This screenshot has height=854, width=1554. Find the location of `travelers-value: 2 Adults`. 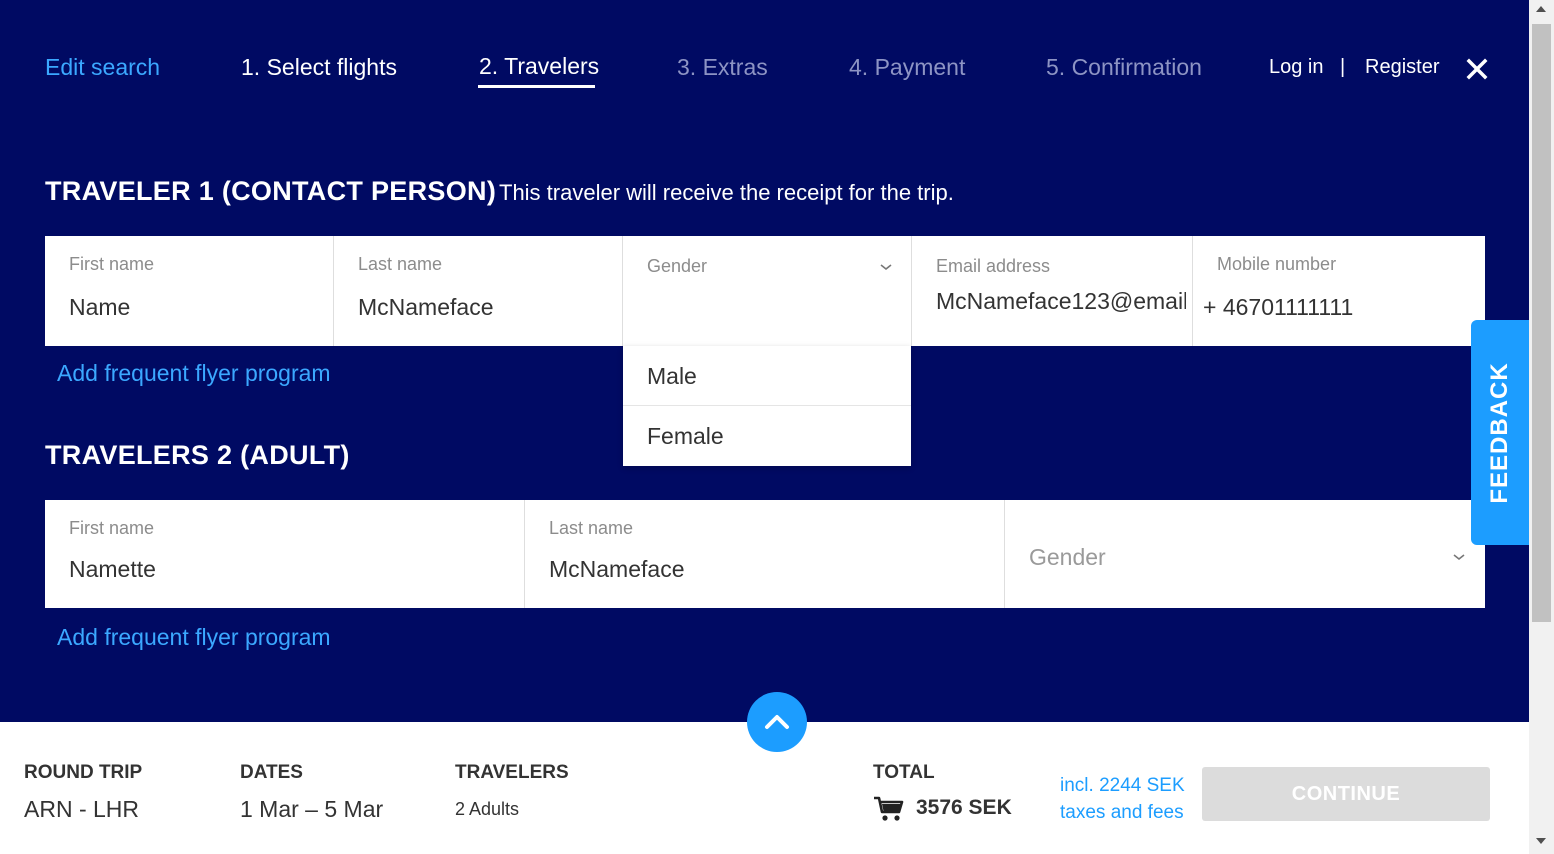

travelers-value: 2 Adults is located at coordinates (487, 809).